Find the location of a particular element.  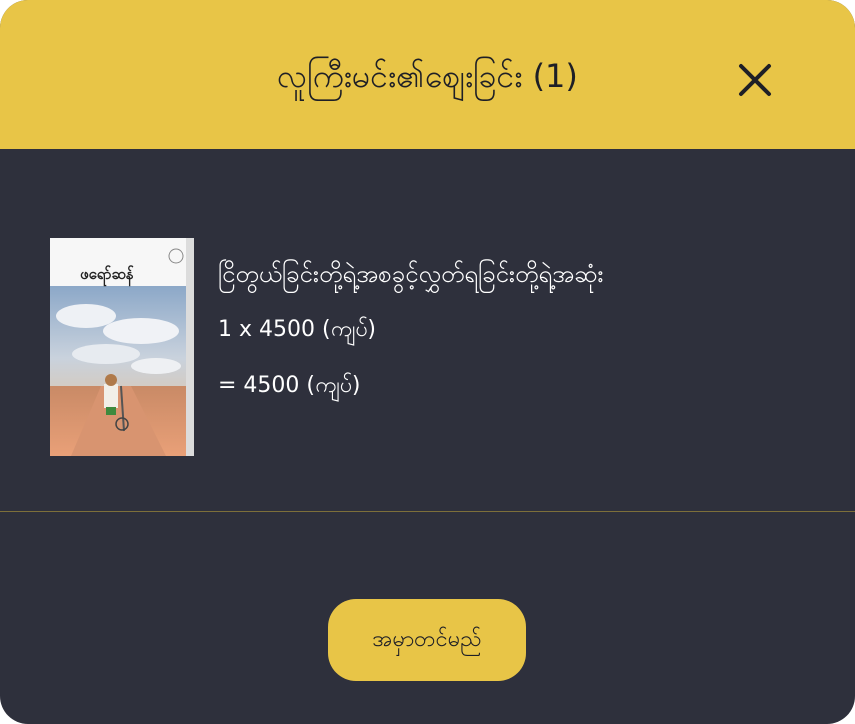

book-cover-image: ဖရော်ဆန် is located at coordinates (122, 347).